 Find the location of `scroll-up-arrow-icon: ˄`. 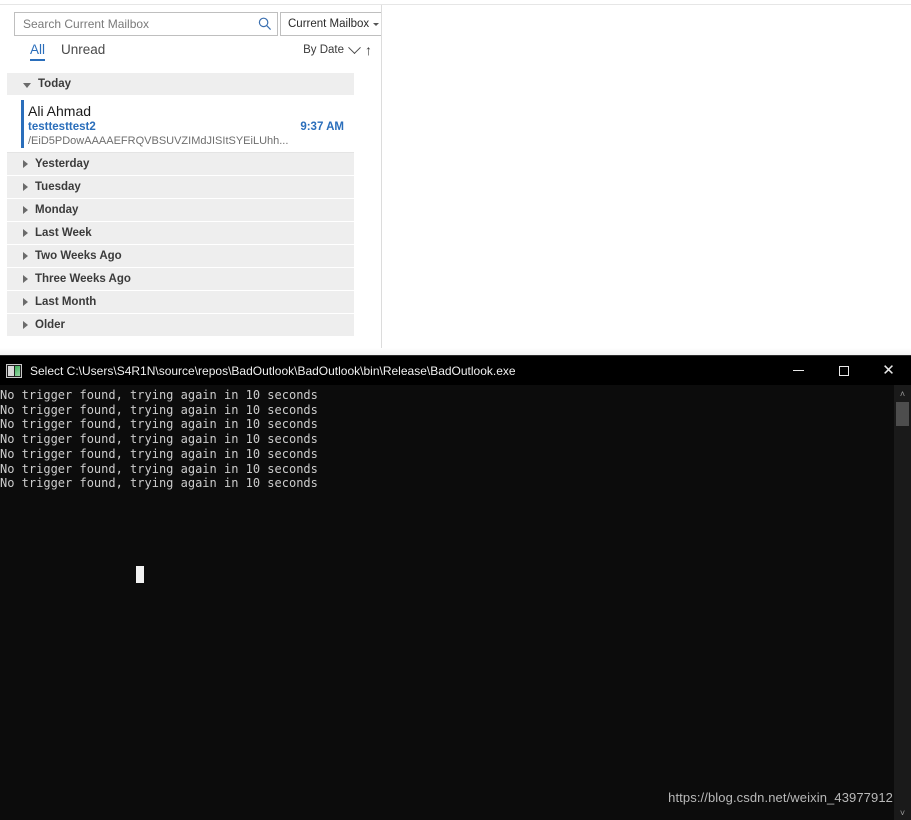

scroll-up-arrow-icon: ˄ is located at coordinates (902, 393).